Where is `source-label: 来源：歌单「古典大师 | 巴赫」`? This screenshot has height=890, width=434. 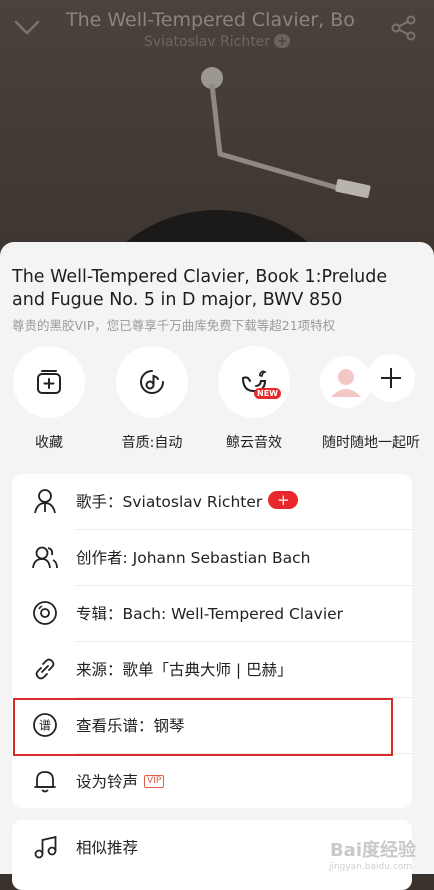 source-label: 来源：歌单「古典大师 | 巴赫」 is located at coordinates (184, 670).